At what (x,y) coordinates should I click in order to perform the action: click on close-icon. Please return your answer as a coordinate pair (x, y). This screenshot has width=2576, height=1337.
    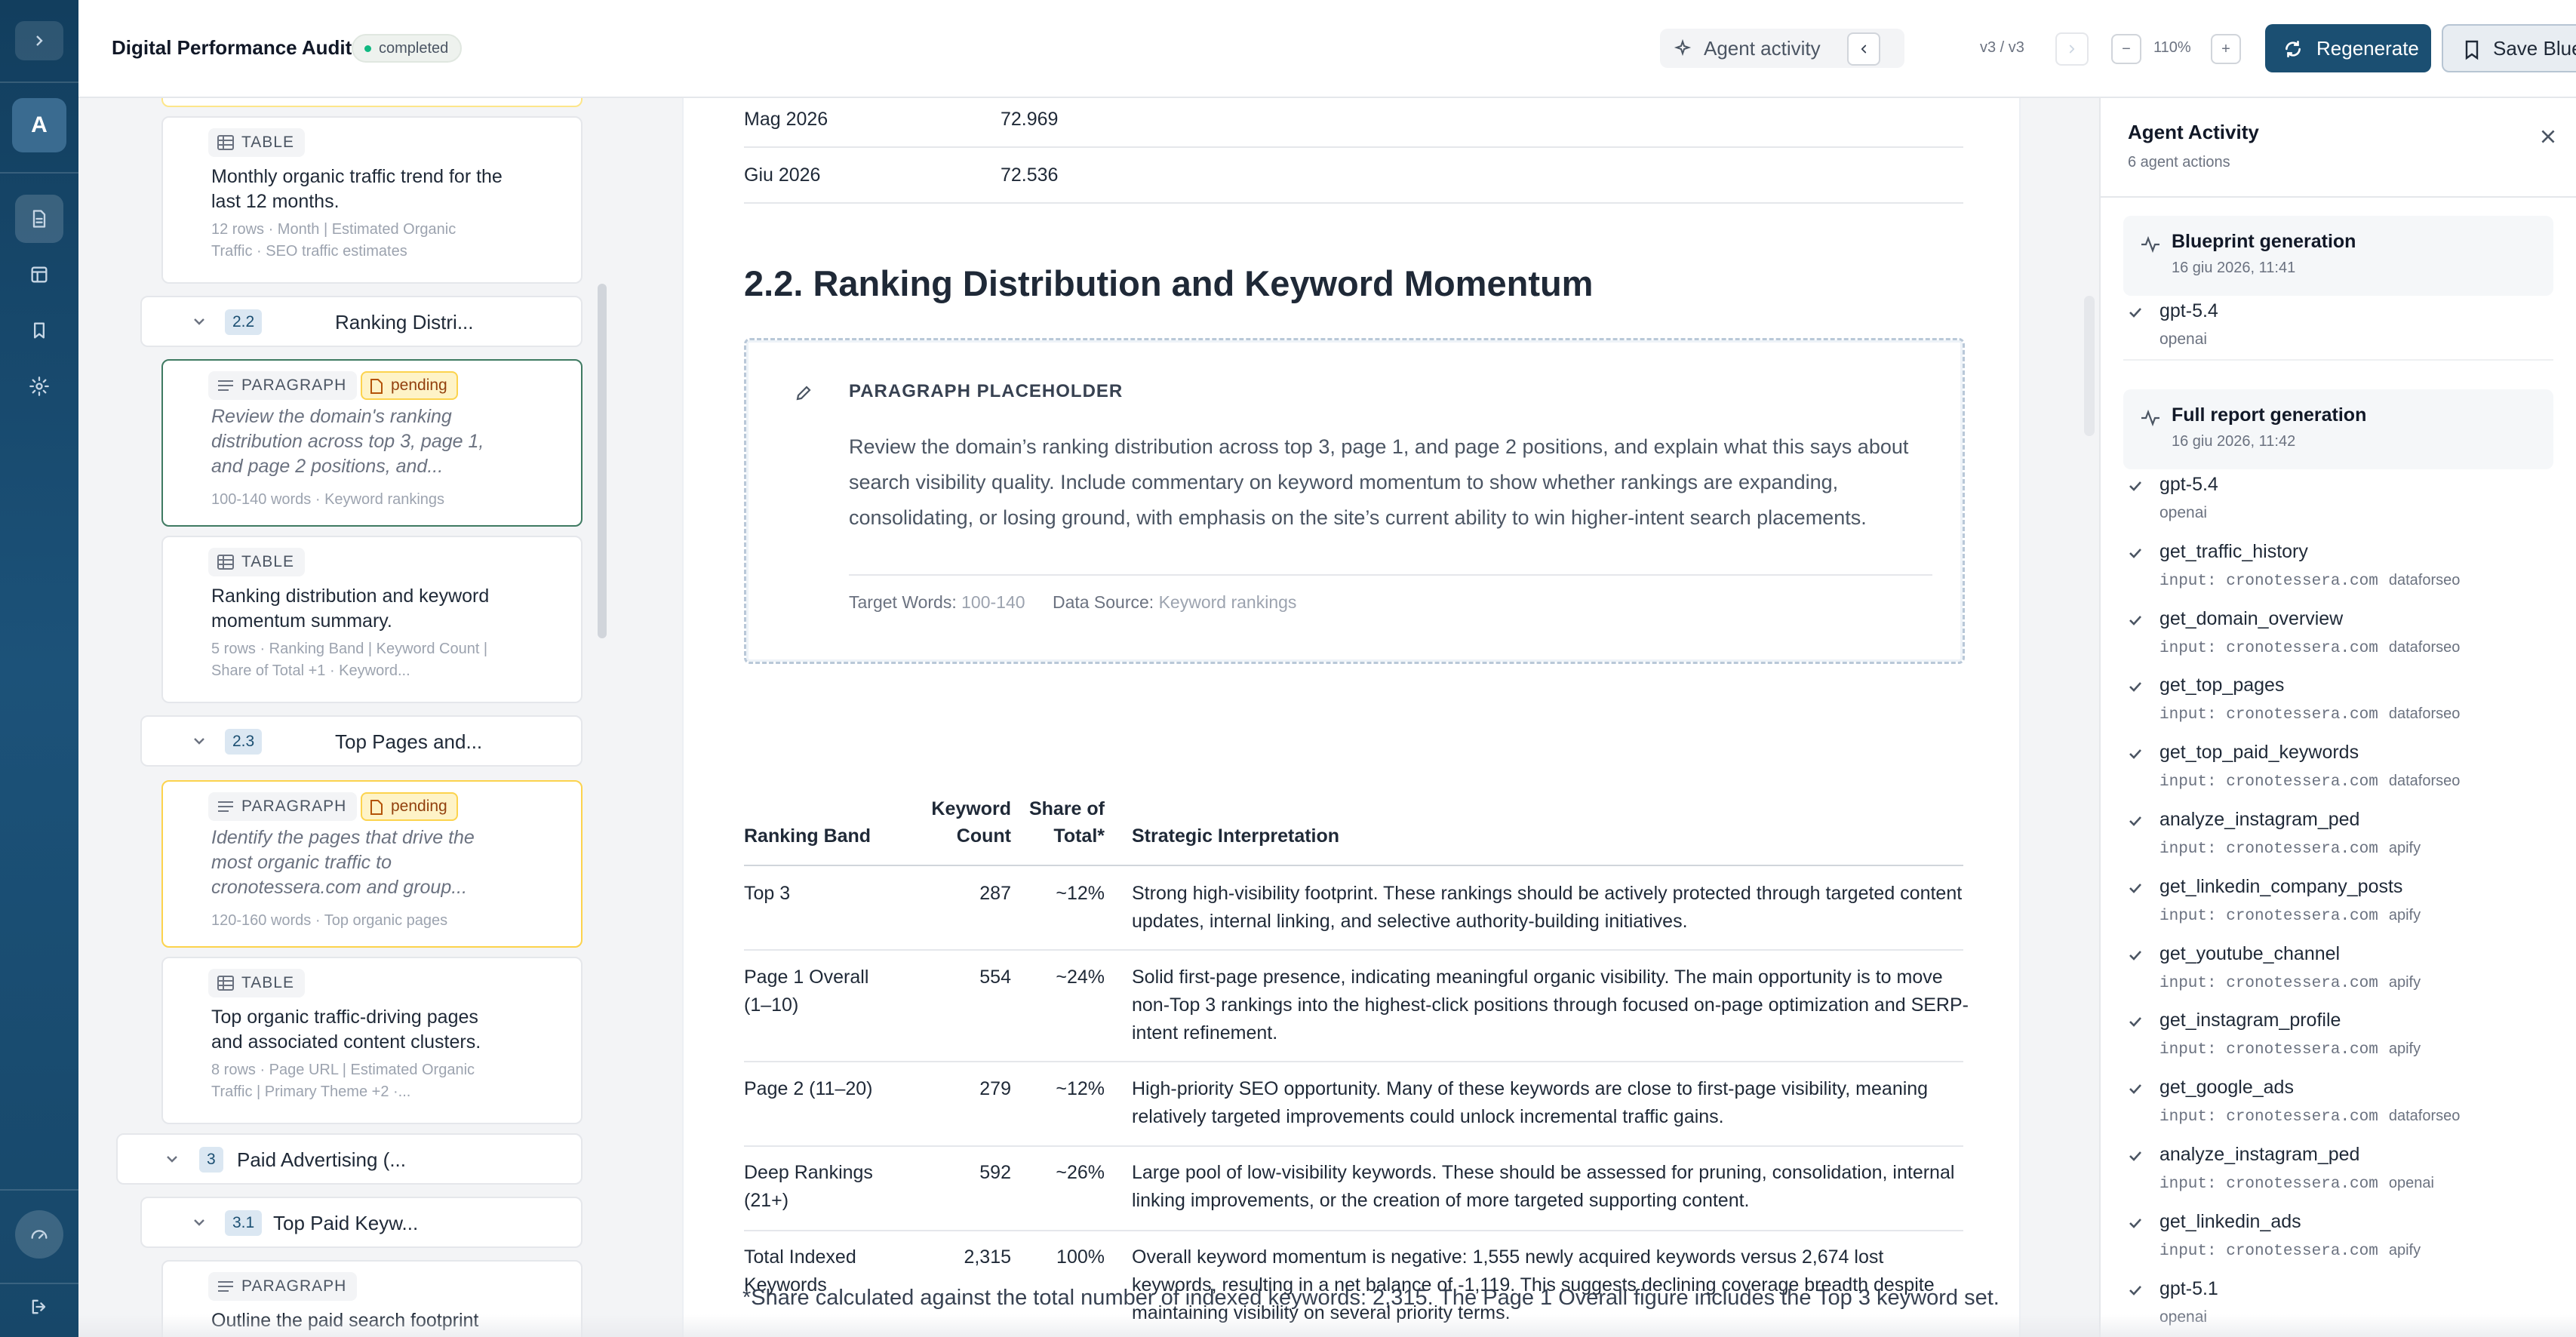
    Looking at the image, I should click on (2548, 136).